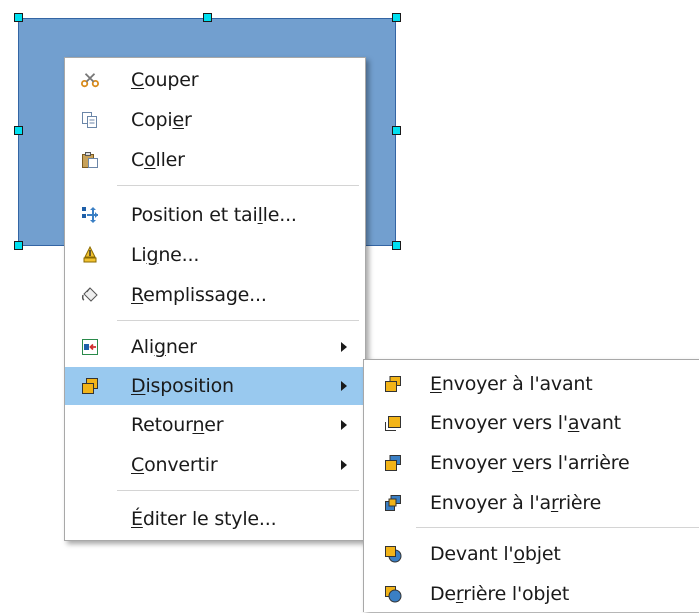  Describe the element at coordinates (511, 384) in the screenshot. I see `submenu-item-bring-to-front-label: Envoyer à l'avant` at that location.